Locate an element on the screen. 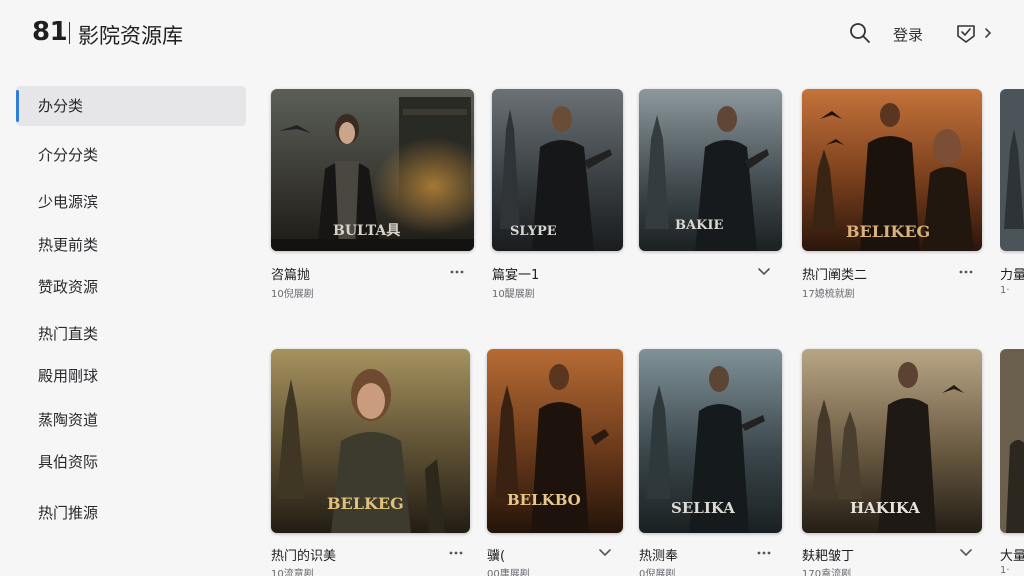 This screenshot has width=1024, height=576. card-subtitle: 0倪展剧 is located at coordinates (657, 572).